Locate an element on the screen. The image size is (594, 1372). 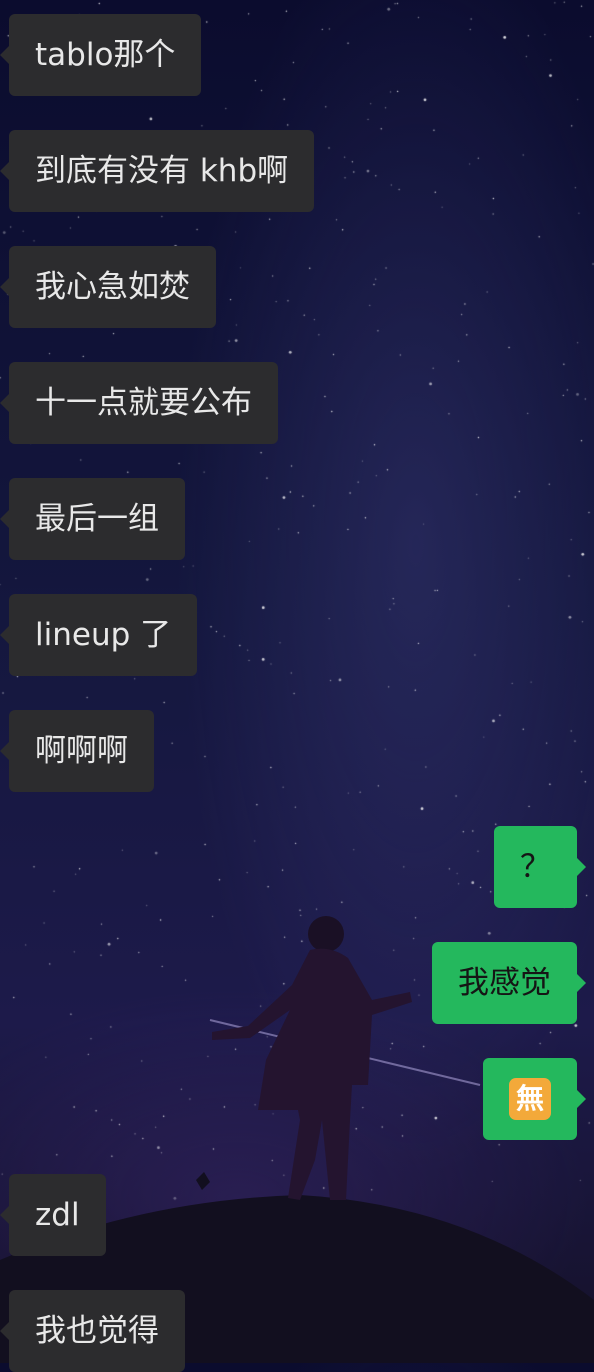
message-text: 十一点就要公布 is located at coordinates (143, 403).